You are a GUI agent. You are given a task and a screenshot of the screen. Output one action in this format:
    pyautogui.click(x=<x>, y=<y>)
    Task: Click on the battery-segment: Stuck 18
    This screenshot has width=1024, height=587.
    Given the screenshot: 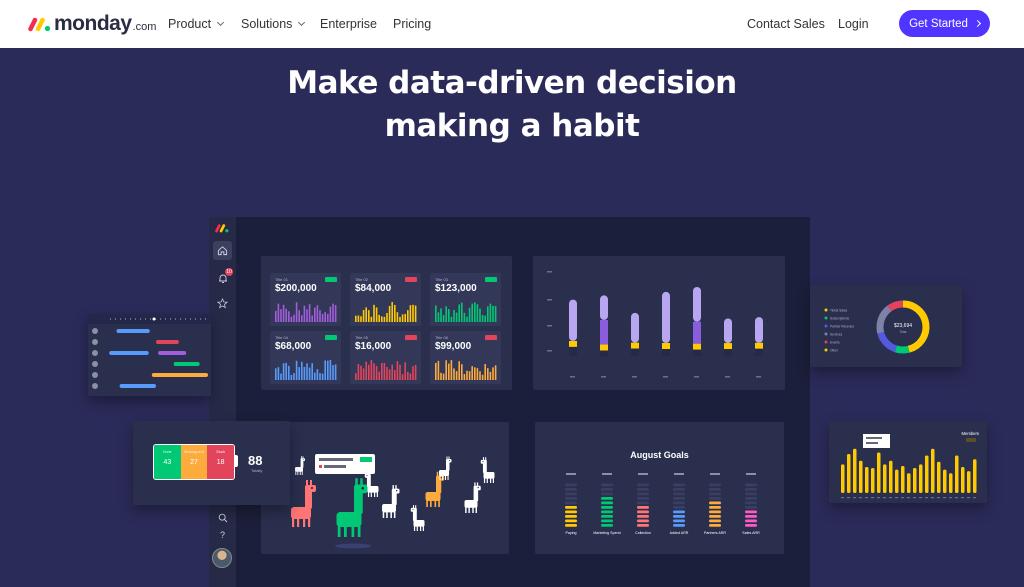 What is the action you would take?
    pyautogui.click(x=220, y=462)
    